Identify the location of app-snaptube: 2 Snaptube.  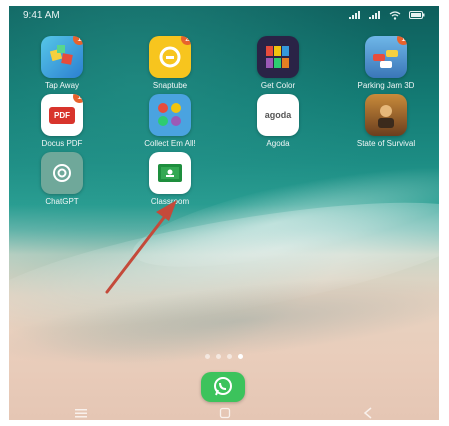
(170, 63).